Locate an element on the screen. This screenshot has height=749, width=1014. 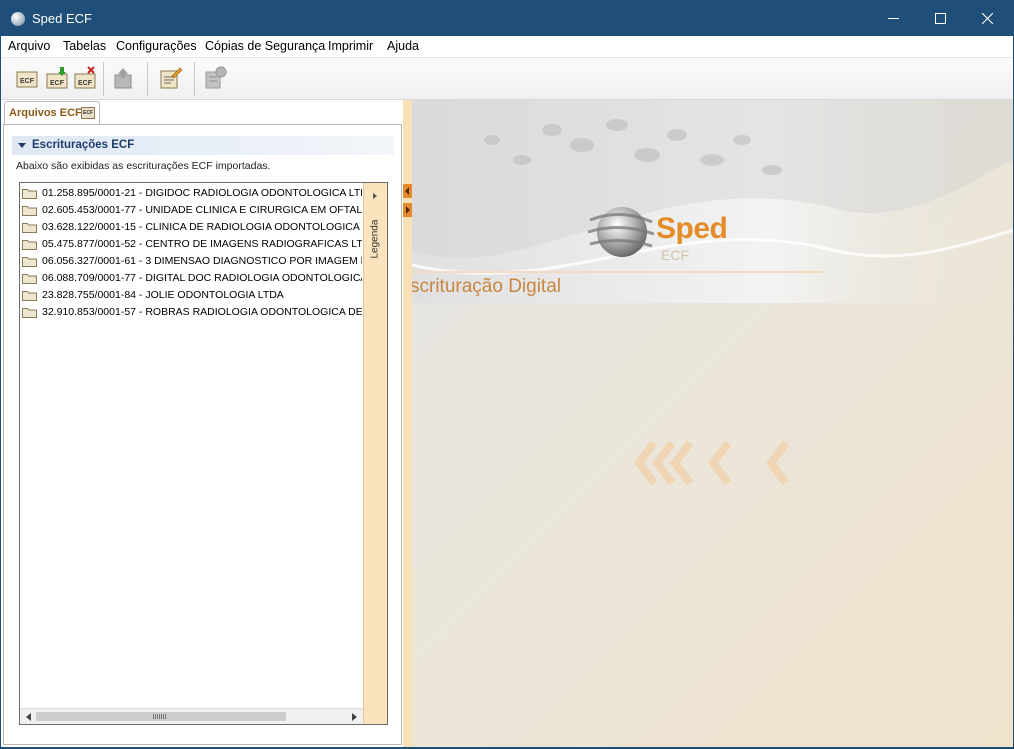
minimize-button is located at coordinates (893, 18).